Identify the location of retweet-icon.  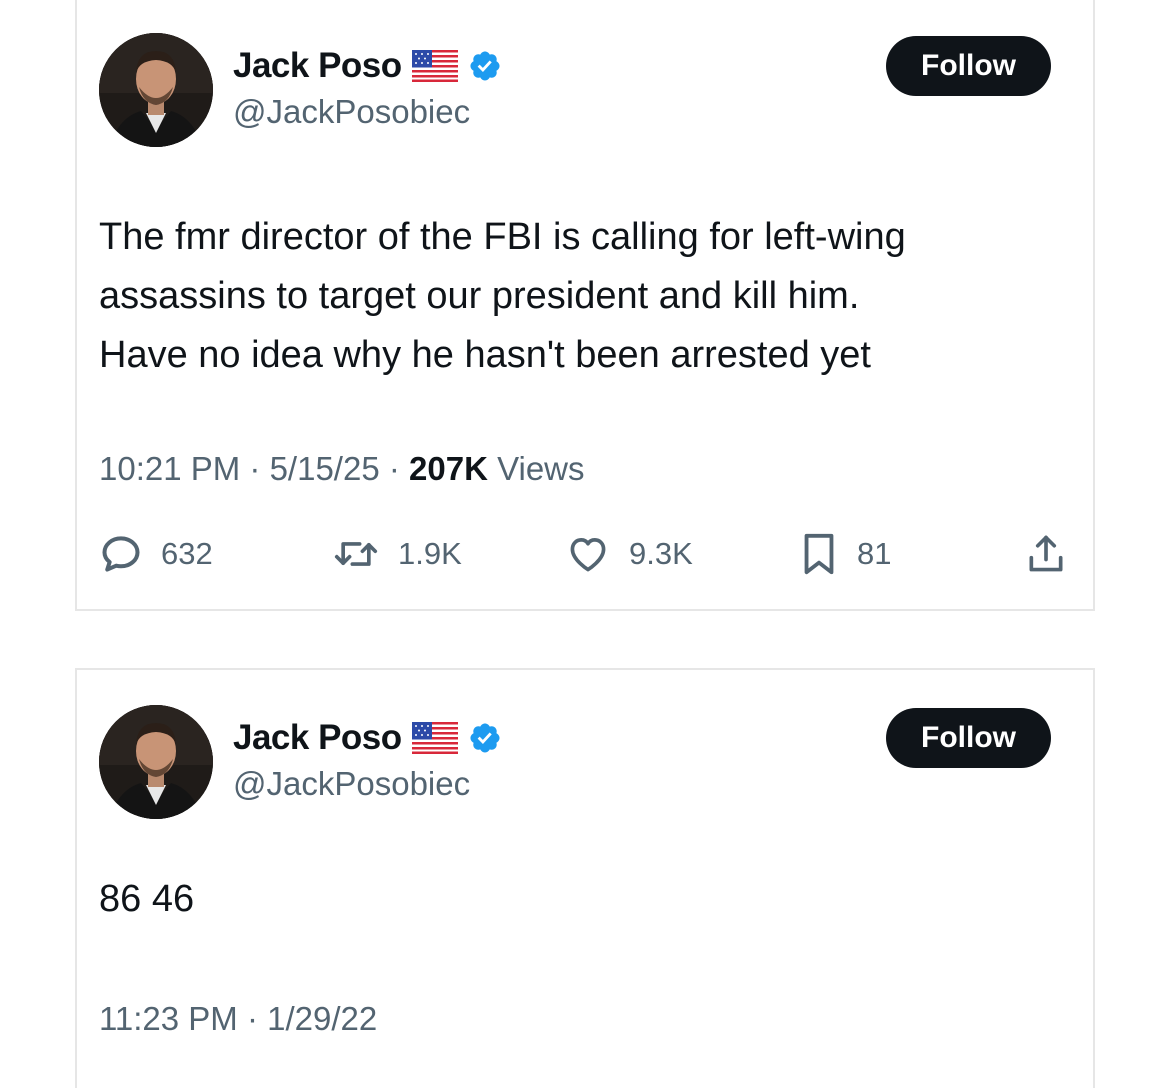
(356, 554).